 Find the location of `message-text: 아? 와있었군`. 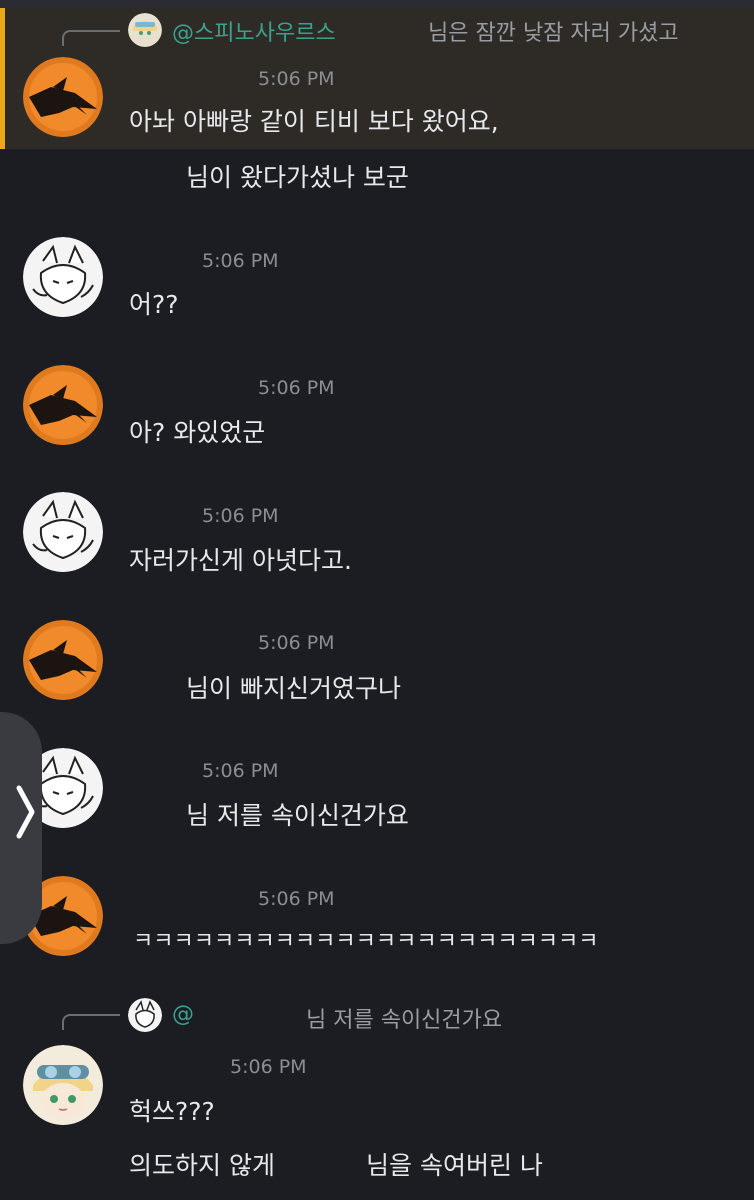

message-text: 아? 와있었군 is located at coordinates (197, 432).